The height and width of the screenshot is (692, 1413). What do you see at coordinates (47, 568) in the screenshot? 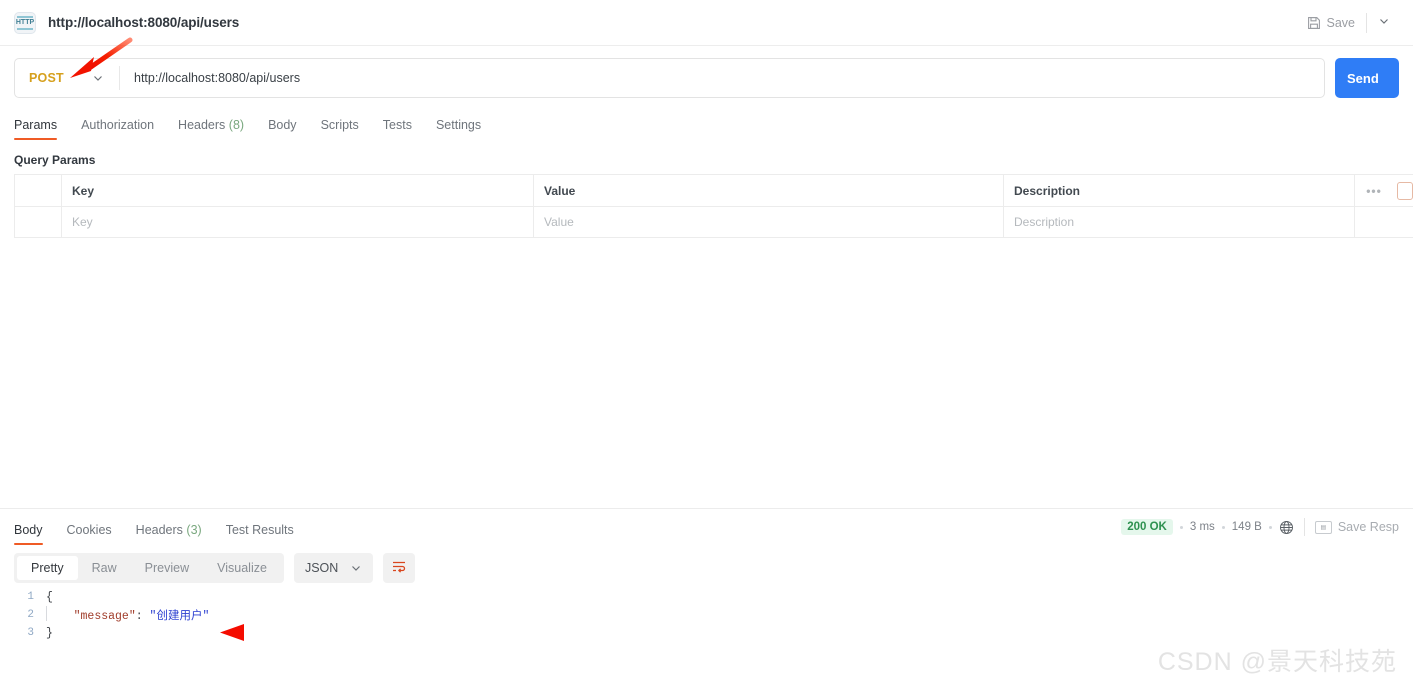
I see `view-pretty: Pretty` at bounding box center [47, 568].